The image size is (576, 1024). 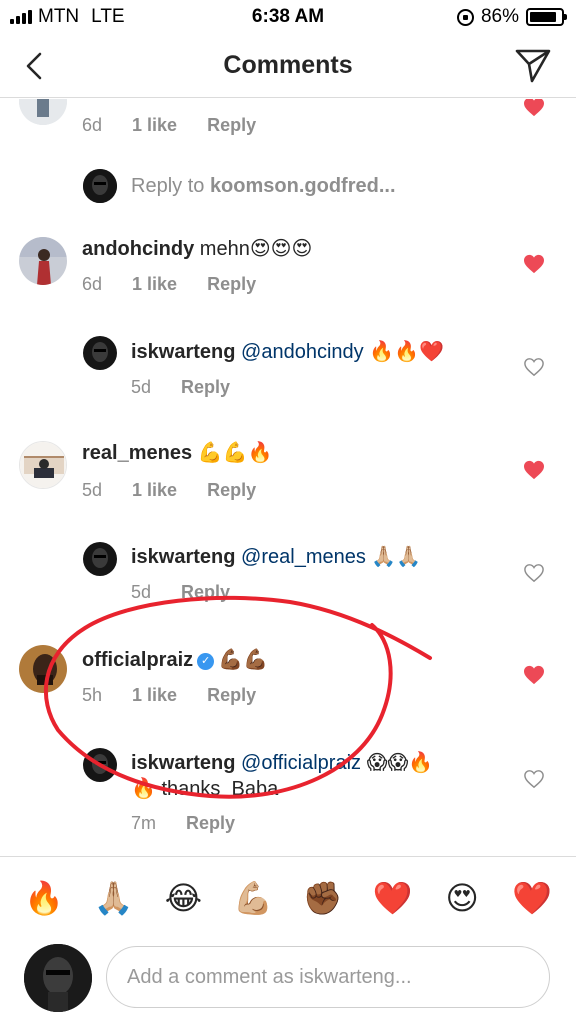 I want to click on verified-badge-icon: ✓, so click(x=206, y=661).